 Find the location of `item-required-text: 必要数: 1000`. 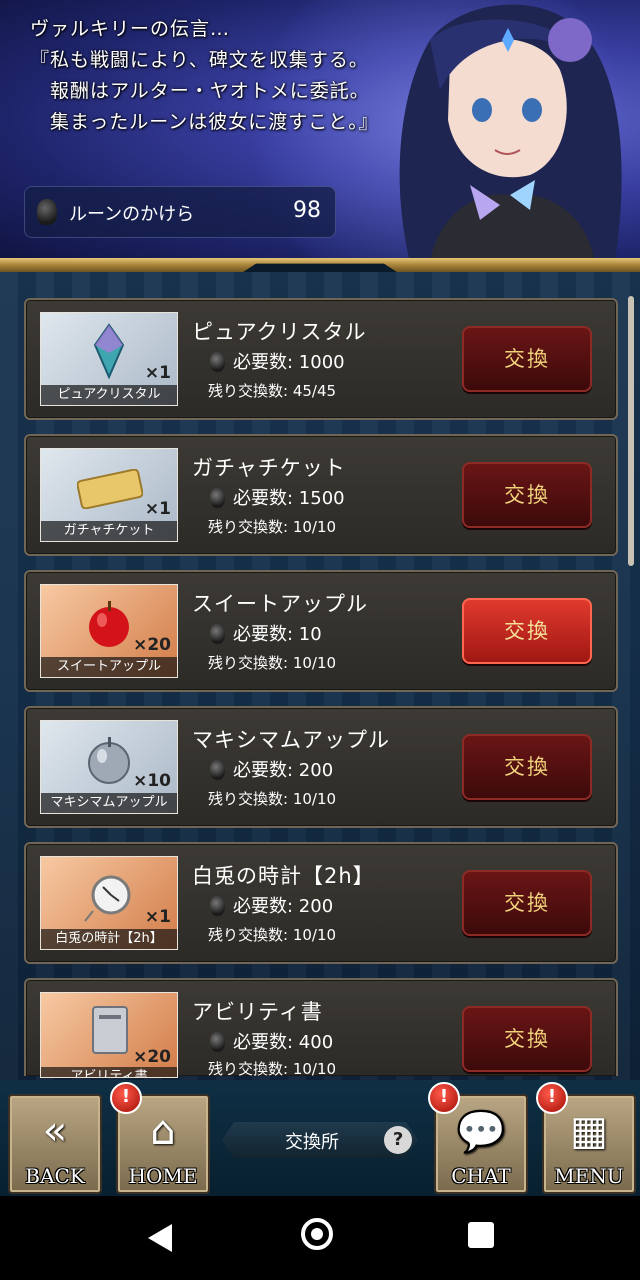

item-required-text: 必要数: 1000 is located at coordinates (289, 362).